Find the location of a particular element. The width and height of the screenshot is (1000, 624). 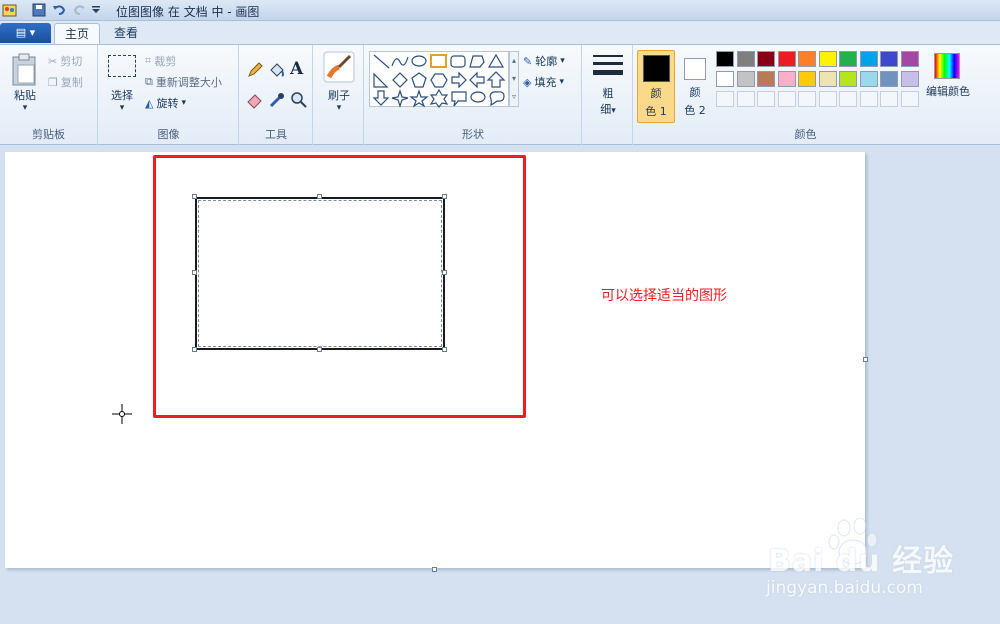

copy-label: 复制 is located at coordinates (71, 82).